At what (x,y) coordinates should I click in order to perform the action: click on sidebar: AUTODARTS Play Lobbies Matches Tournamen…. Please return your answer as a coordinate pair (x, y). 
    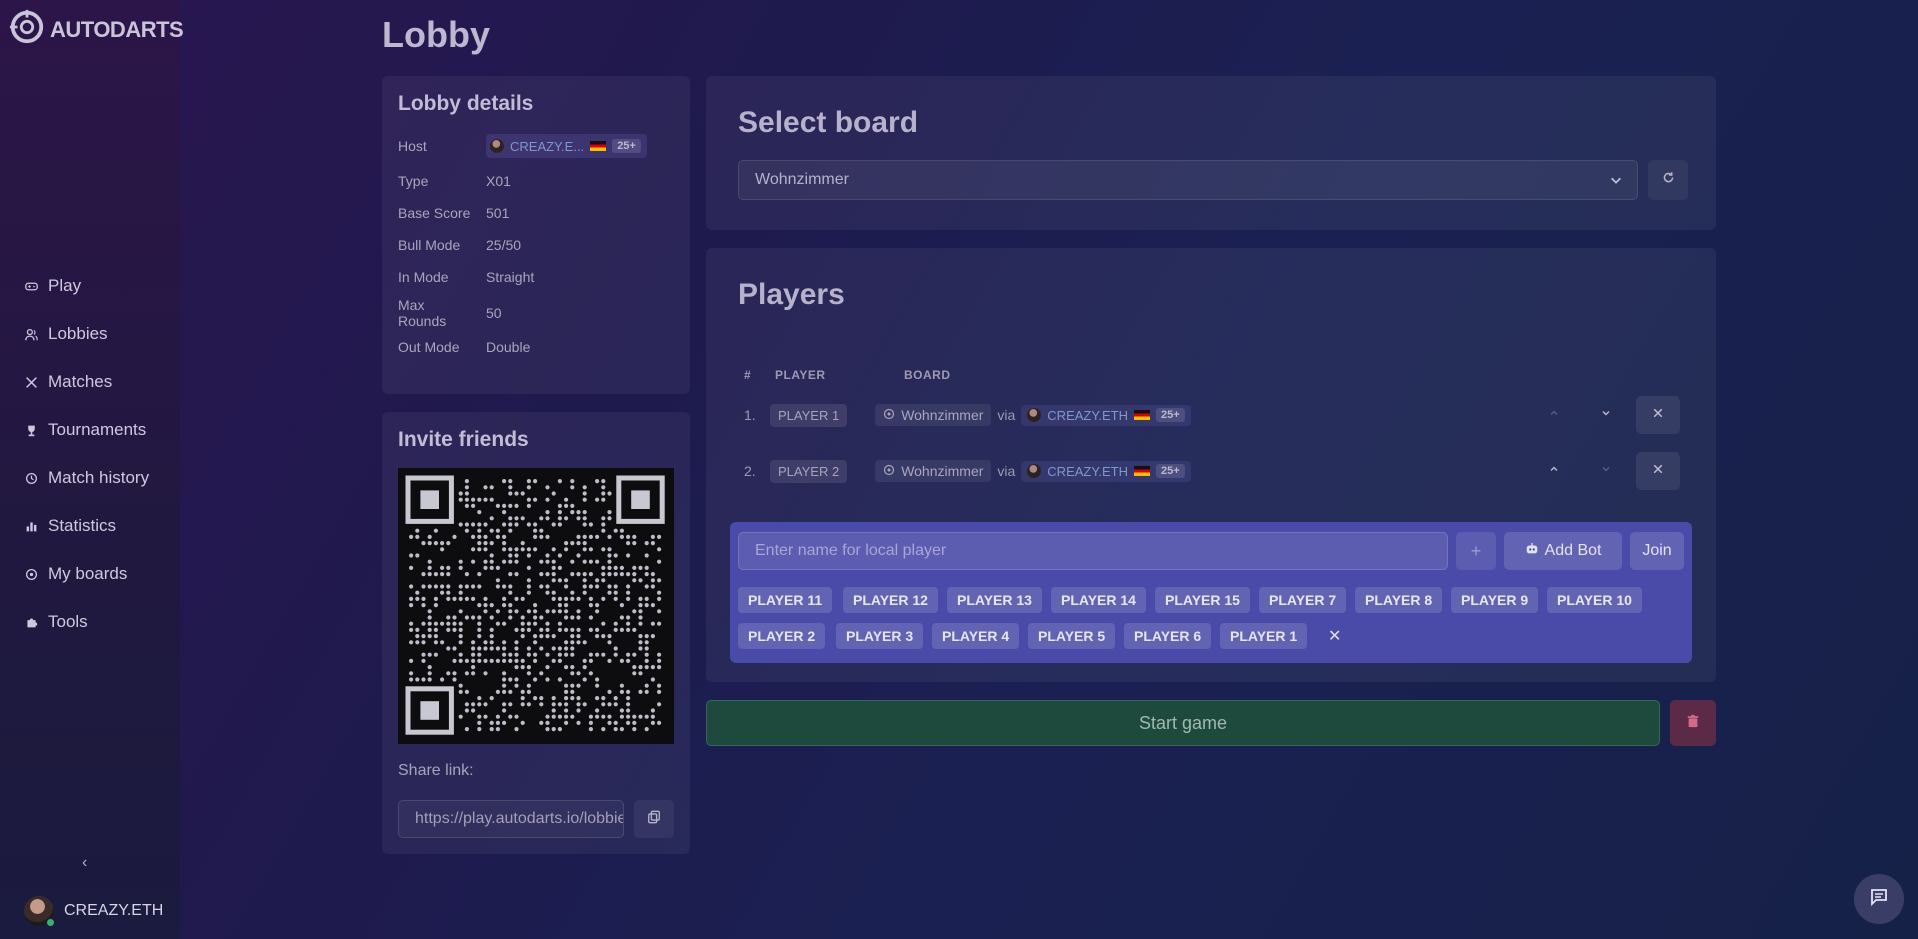
    Looking at the image, I should click on (92, 469).